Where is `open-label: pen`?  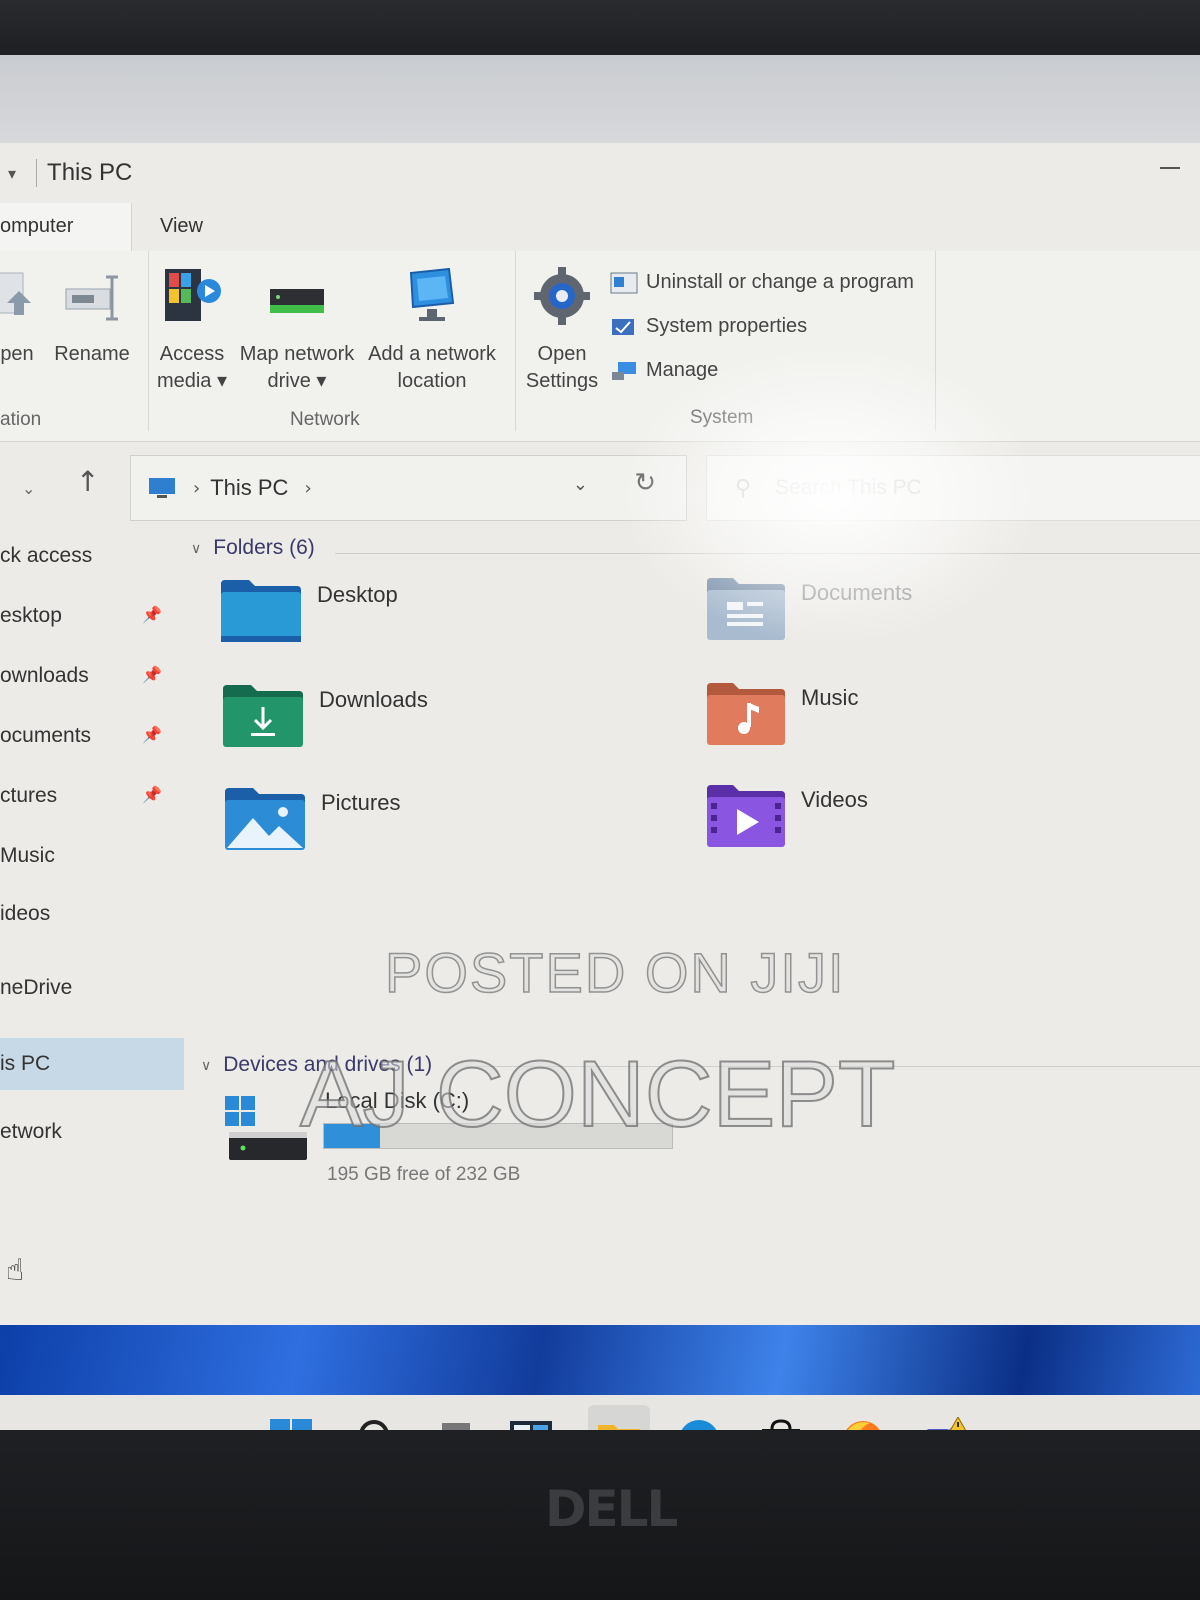 open-label: pen is located at coordinates (17, 354).